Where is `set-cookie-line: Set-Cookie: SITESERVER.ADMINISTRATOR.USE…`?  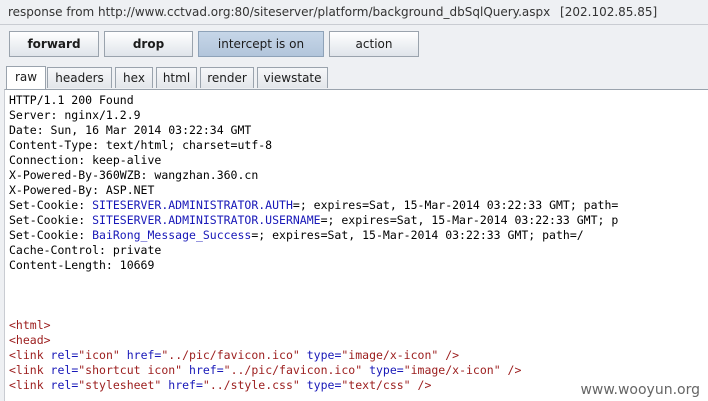 set-cookie-line: Set-Cookie: SITESERVER.ADMINISTRATOR.USE… is located at coordinates (313, 220).